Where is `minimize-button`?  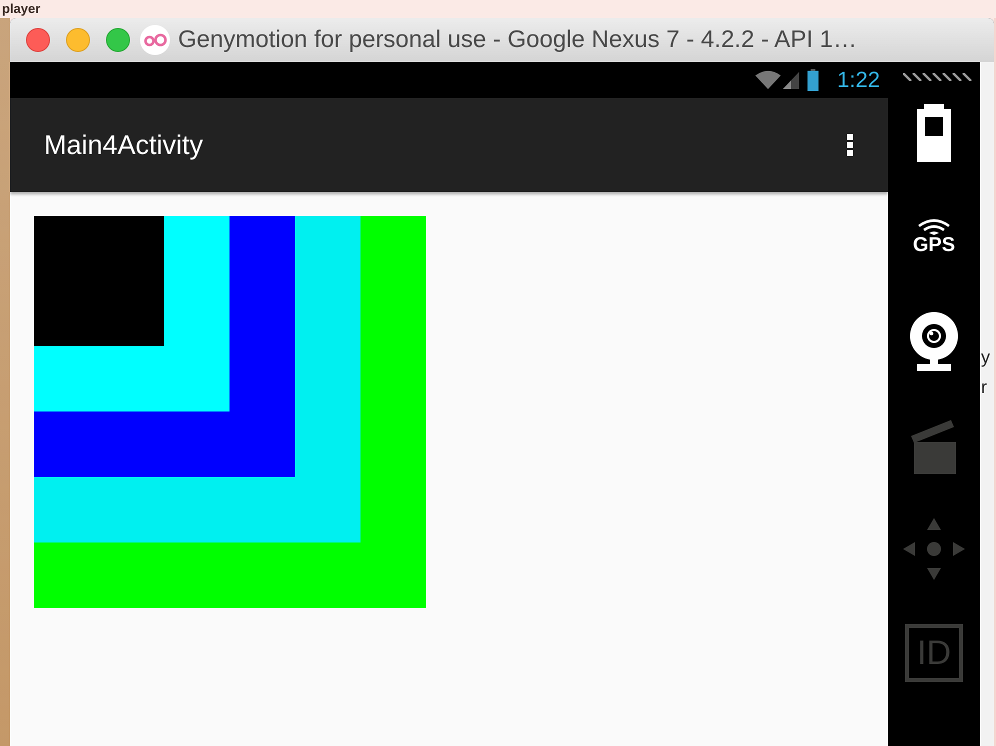 minimize-button is located at coordinates (78, 40).